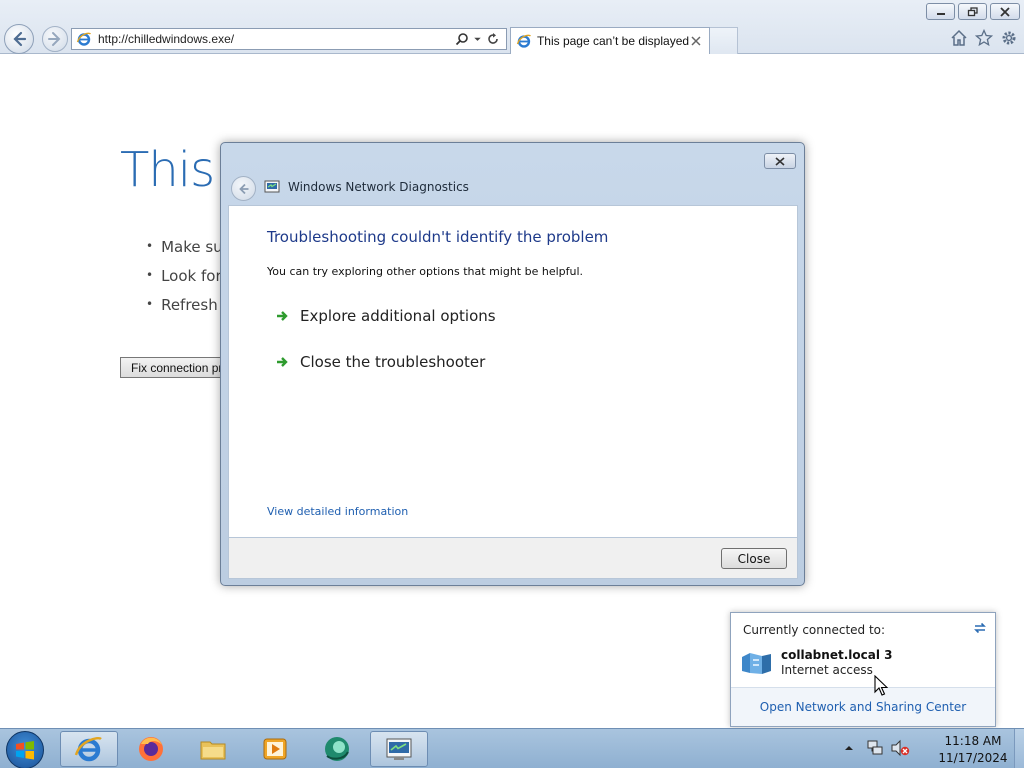 This screenshot has width=1024, height=768. I want to click on start-button, so click(25, 749).